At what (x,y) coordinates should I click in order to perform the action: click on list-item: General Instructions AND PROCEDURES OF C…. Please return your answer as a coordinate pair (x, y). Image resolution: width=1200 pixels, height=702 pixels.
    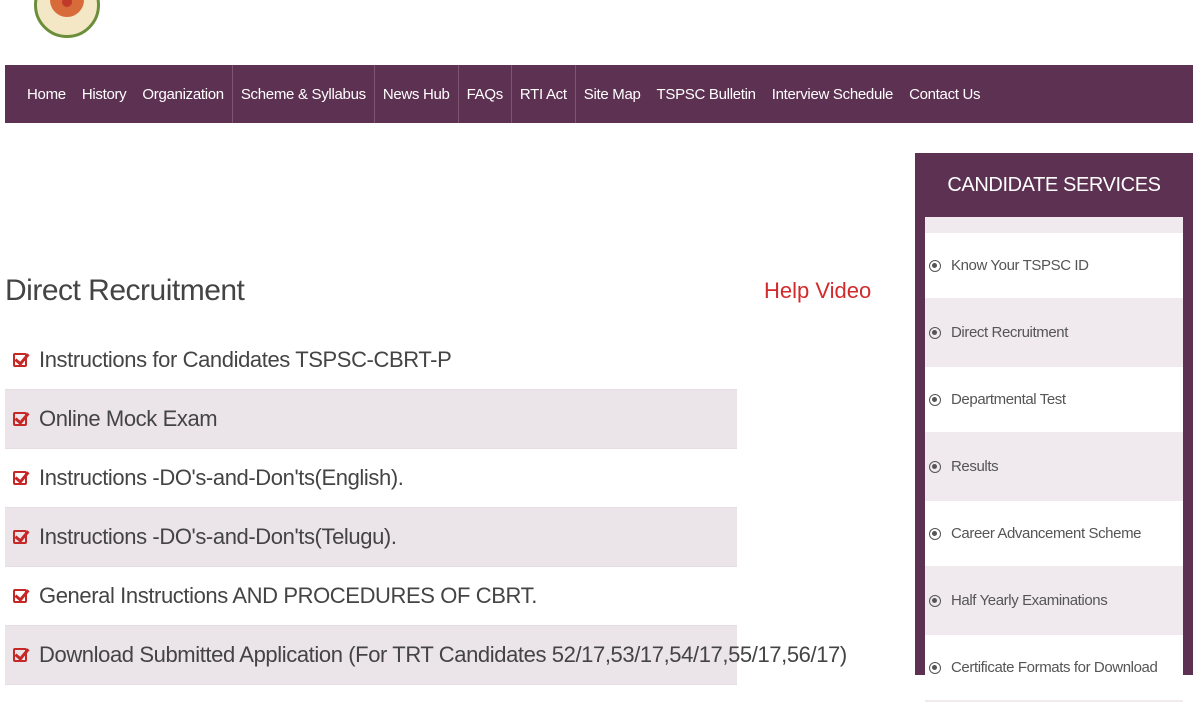
    Looking at the image, I should click on (371, 596).